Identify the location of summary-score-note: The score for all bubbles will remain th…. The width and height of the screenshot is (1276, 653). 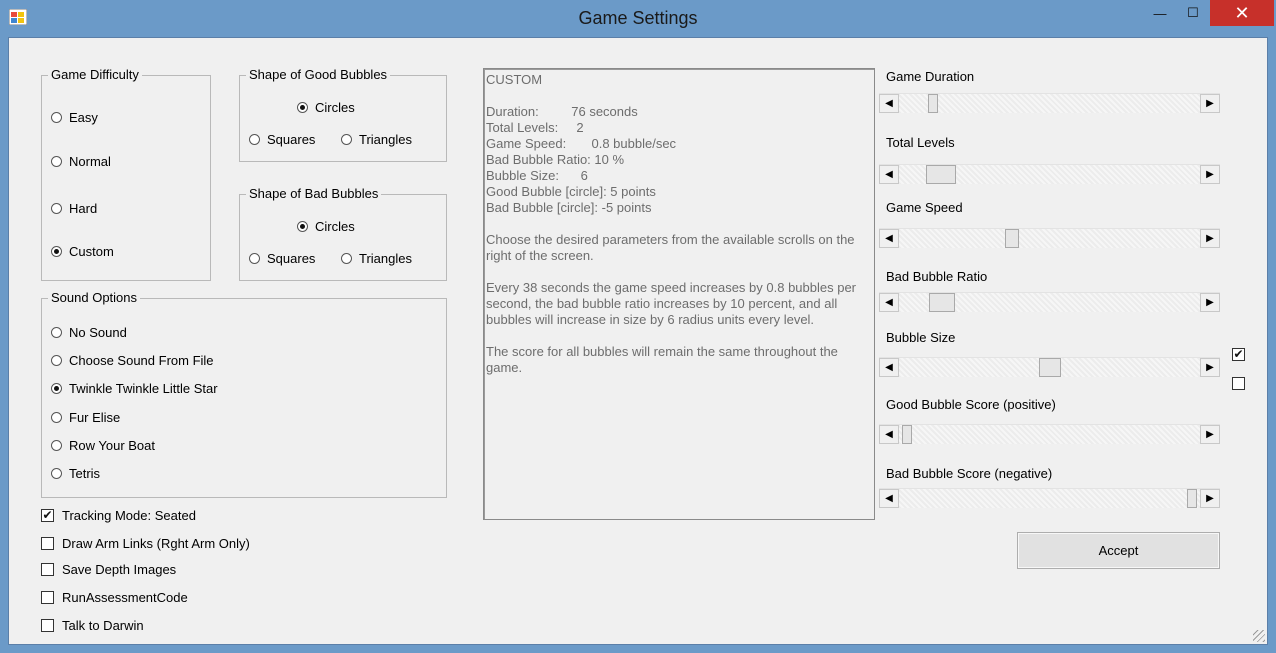
(662, 359).